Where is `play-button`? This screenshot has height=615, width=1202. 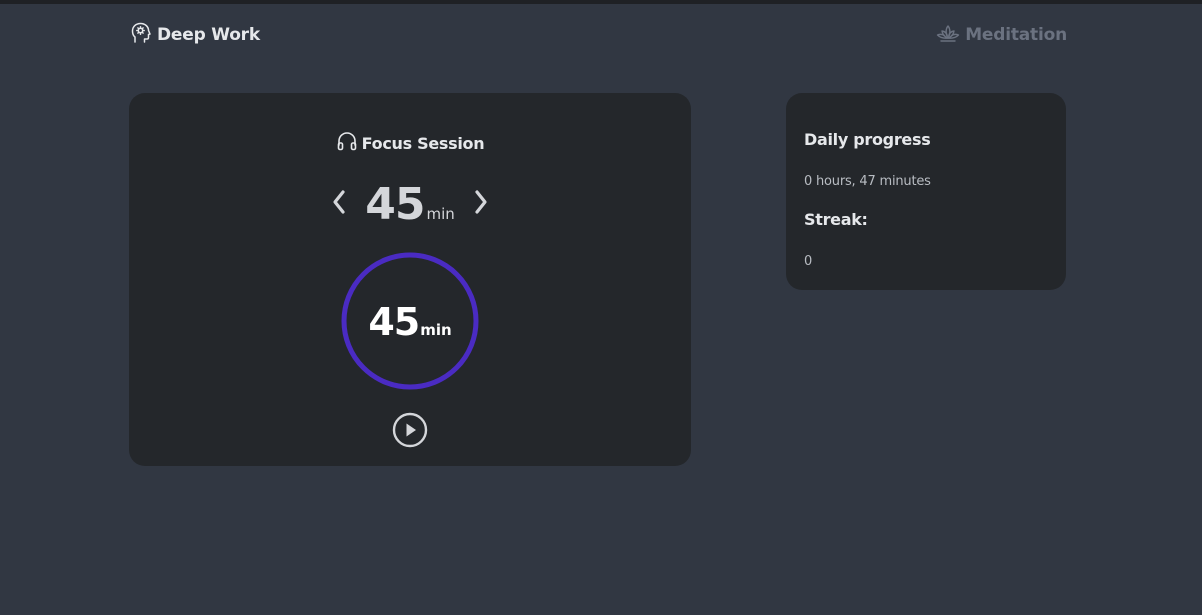 play-button is located at coordinates (410, 430).